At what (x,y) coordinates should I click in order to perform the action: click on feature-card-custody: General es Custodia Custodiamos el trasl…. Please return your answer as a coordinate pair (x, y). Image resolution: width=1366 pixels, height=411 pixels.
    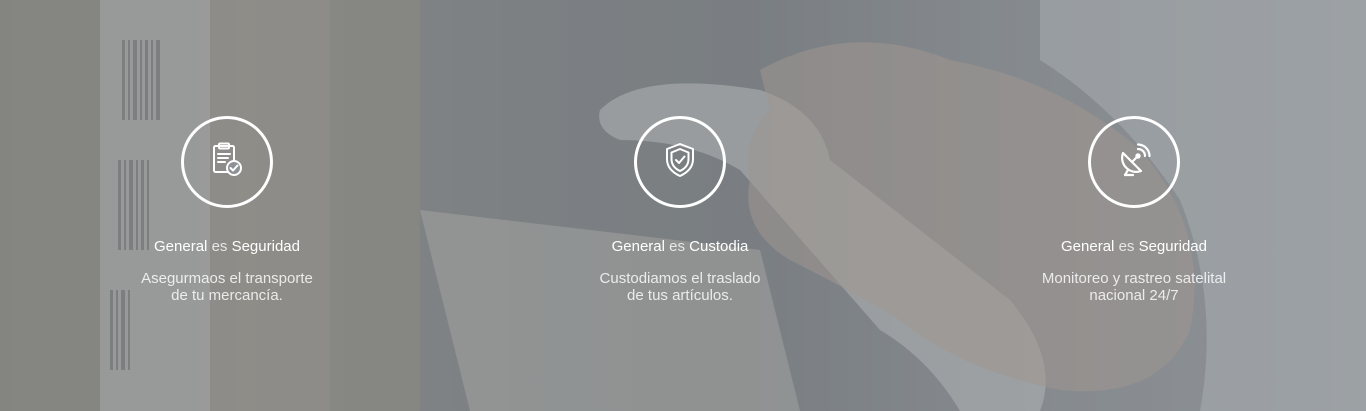
    Looking at the image, I should click on (680, 210).